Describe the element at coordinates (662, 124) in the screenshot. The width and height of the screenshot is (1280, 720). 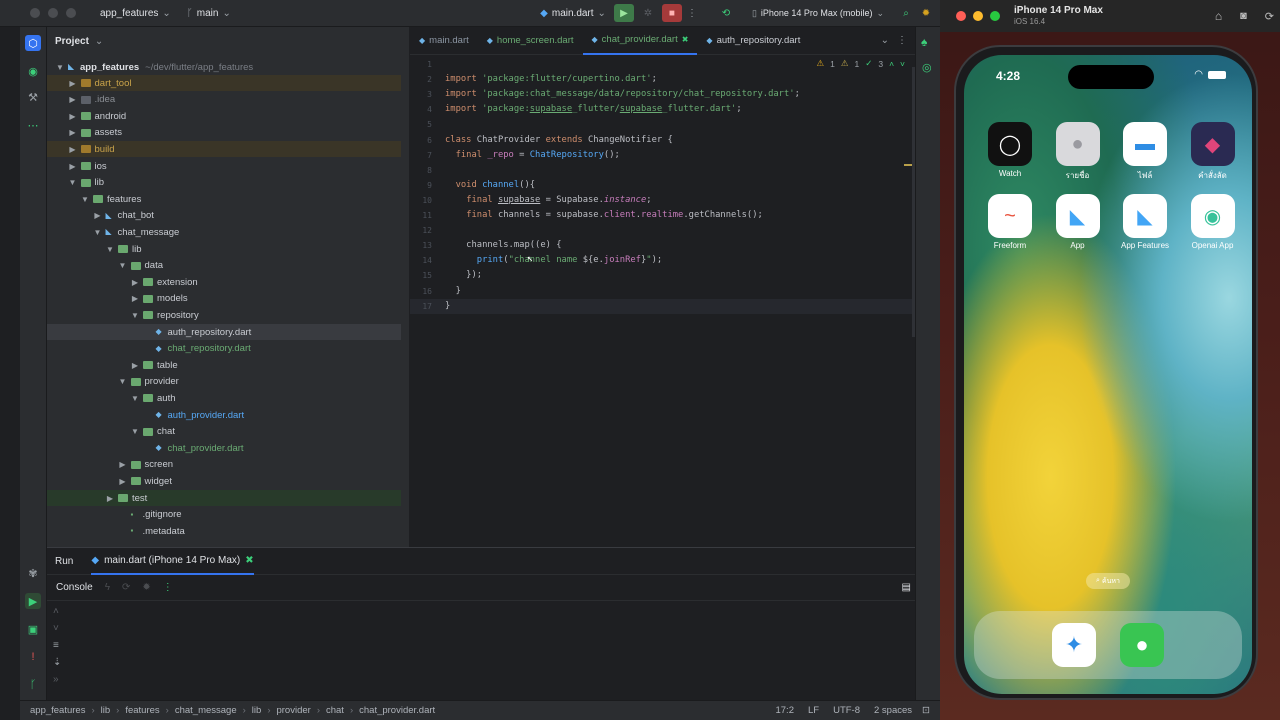
I see `code-line: 5` at that location.